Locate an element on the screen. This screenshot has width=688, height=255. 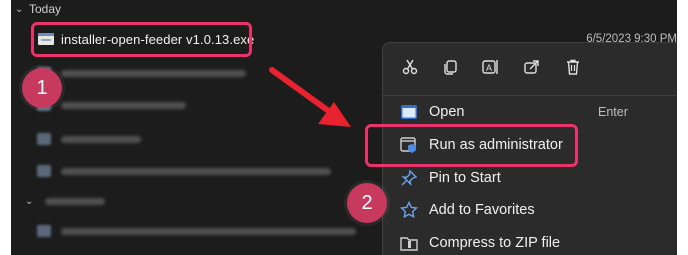
file-highlight-box is located at coordinates (141, 39).